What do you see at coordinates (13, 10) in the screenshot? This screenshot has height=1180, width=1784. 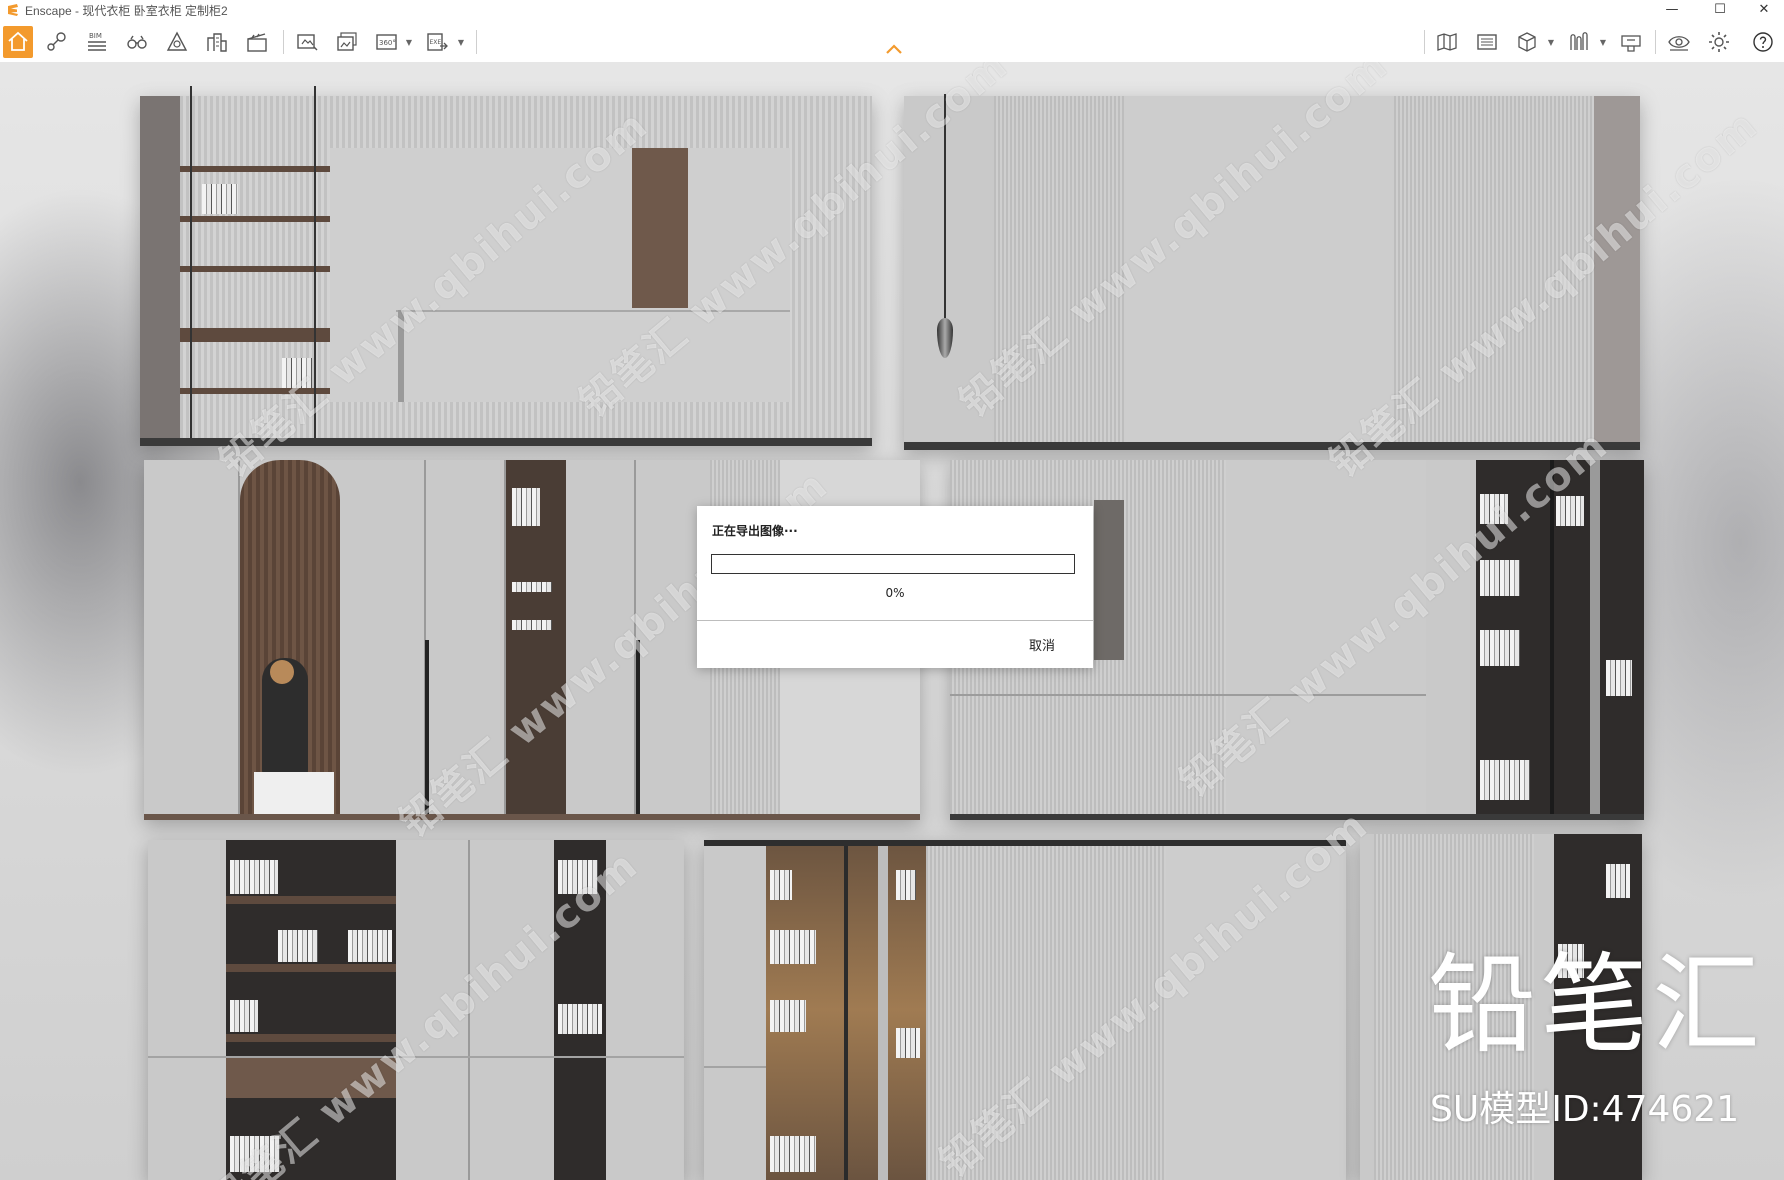 I see `enscape-logo-icon` at bounding box center [13, 10].